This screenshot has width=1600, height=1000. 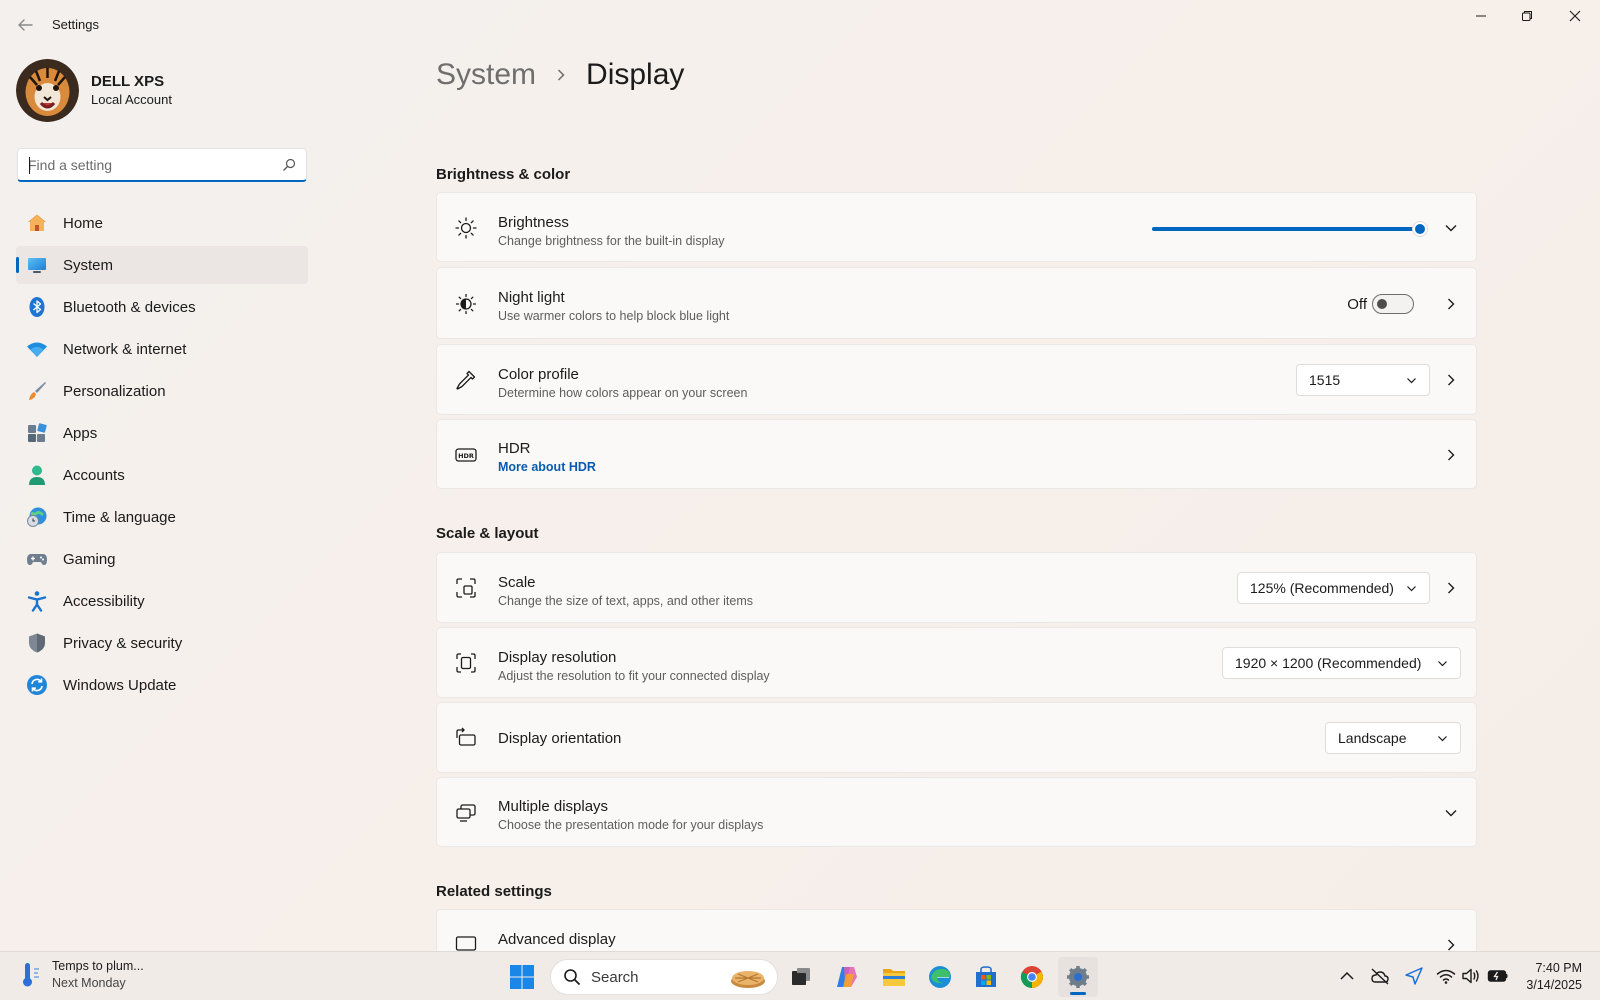 I want to click on sidebar-item-apps: Apps, so click(x=162, y=433).